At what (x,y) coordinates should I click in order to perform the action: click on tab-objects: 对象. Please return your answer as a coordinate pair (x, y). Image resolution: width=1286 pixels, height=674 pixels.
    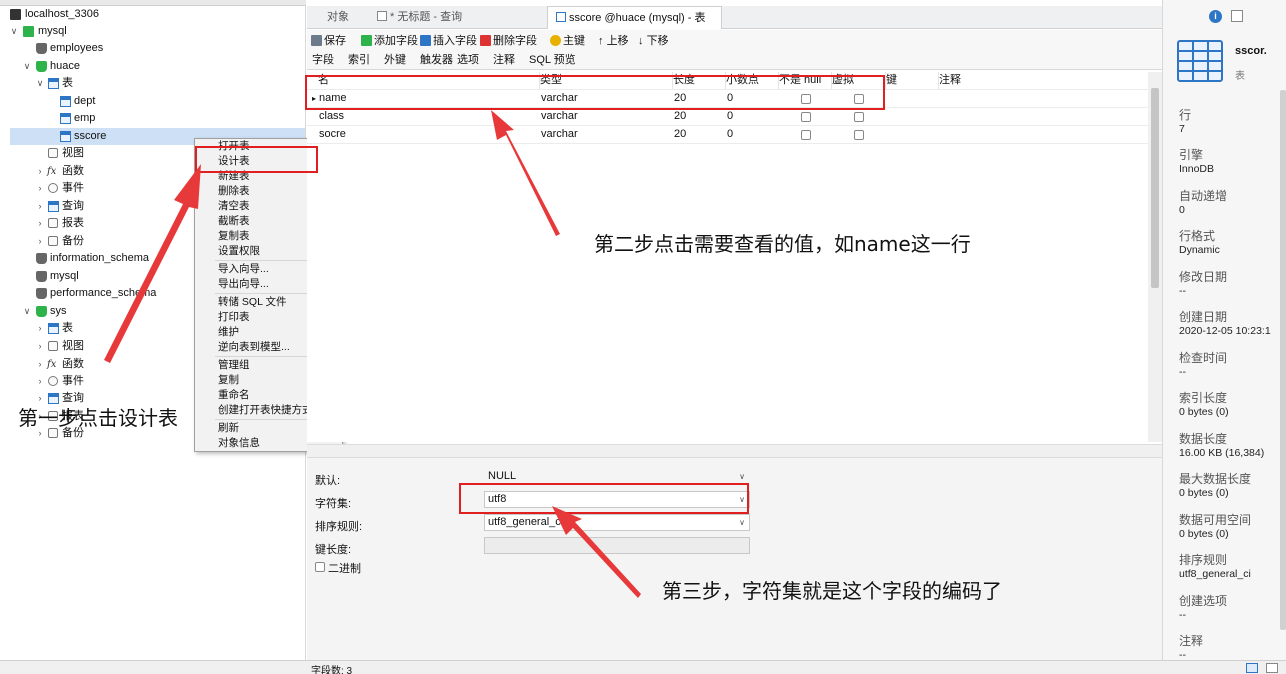
    Looking at the image, I should click on (338, 17).